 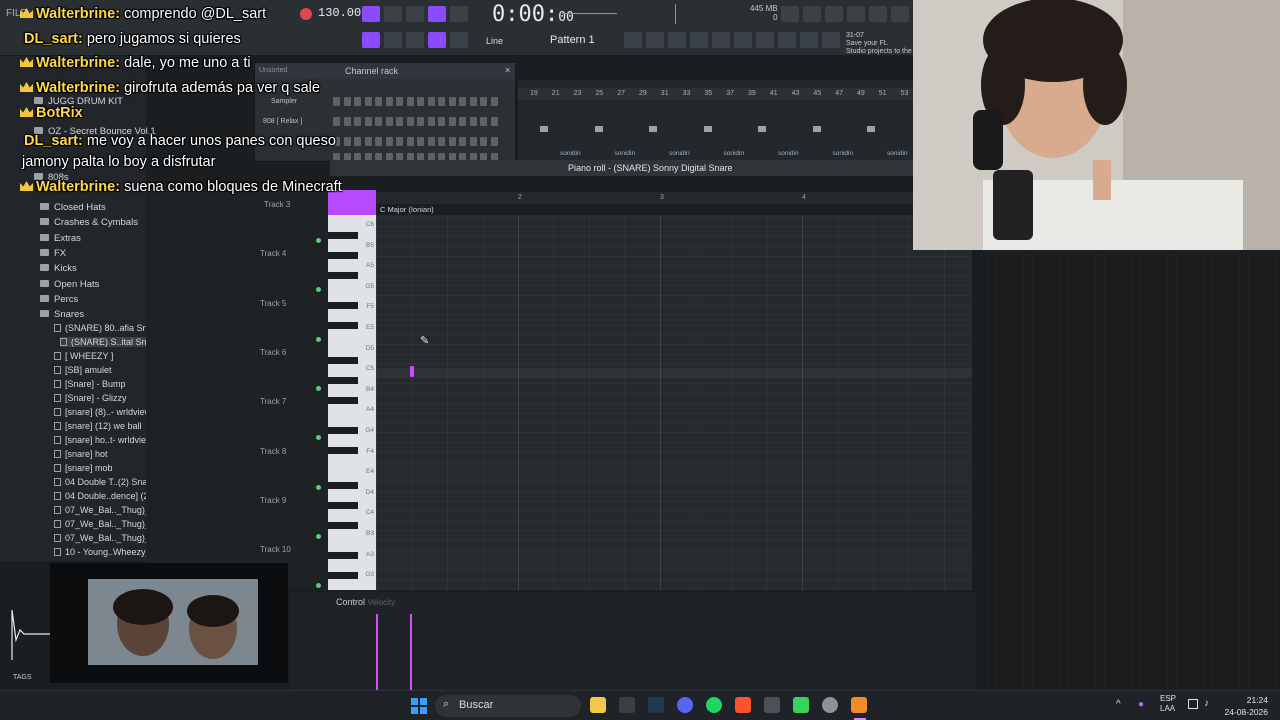 I want to click on master-pitch-slider, so click(x=675, y=14).